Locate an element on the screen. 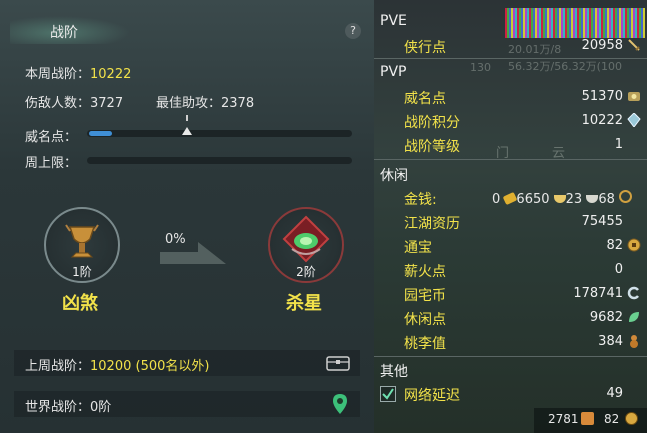  next-rank-emblem: 2阶 is located at coordinates (306, 245).